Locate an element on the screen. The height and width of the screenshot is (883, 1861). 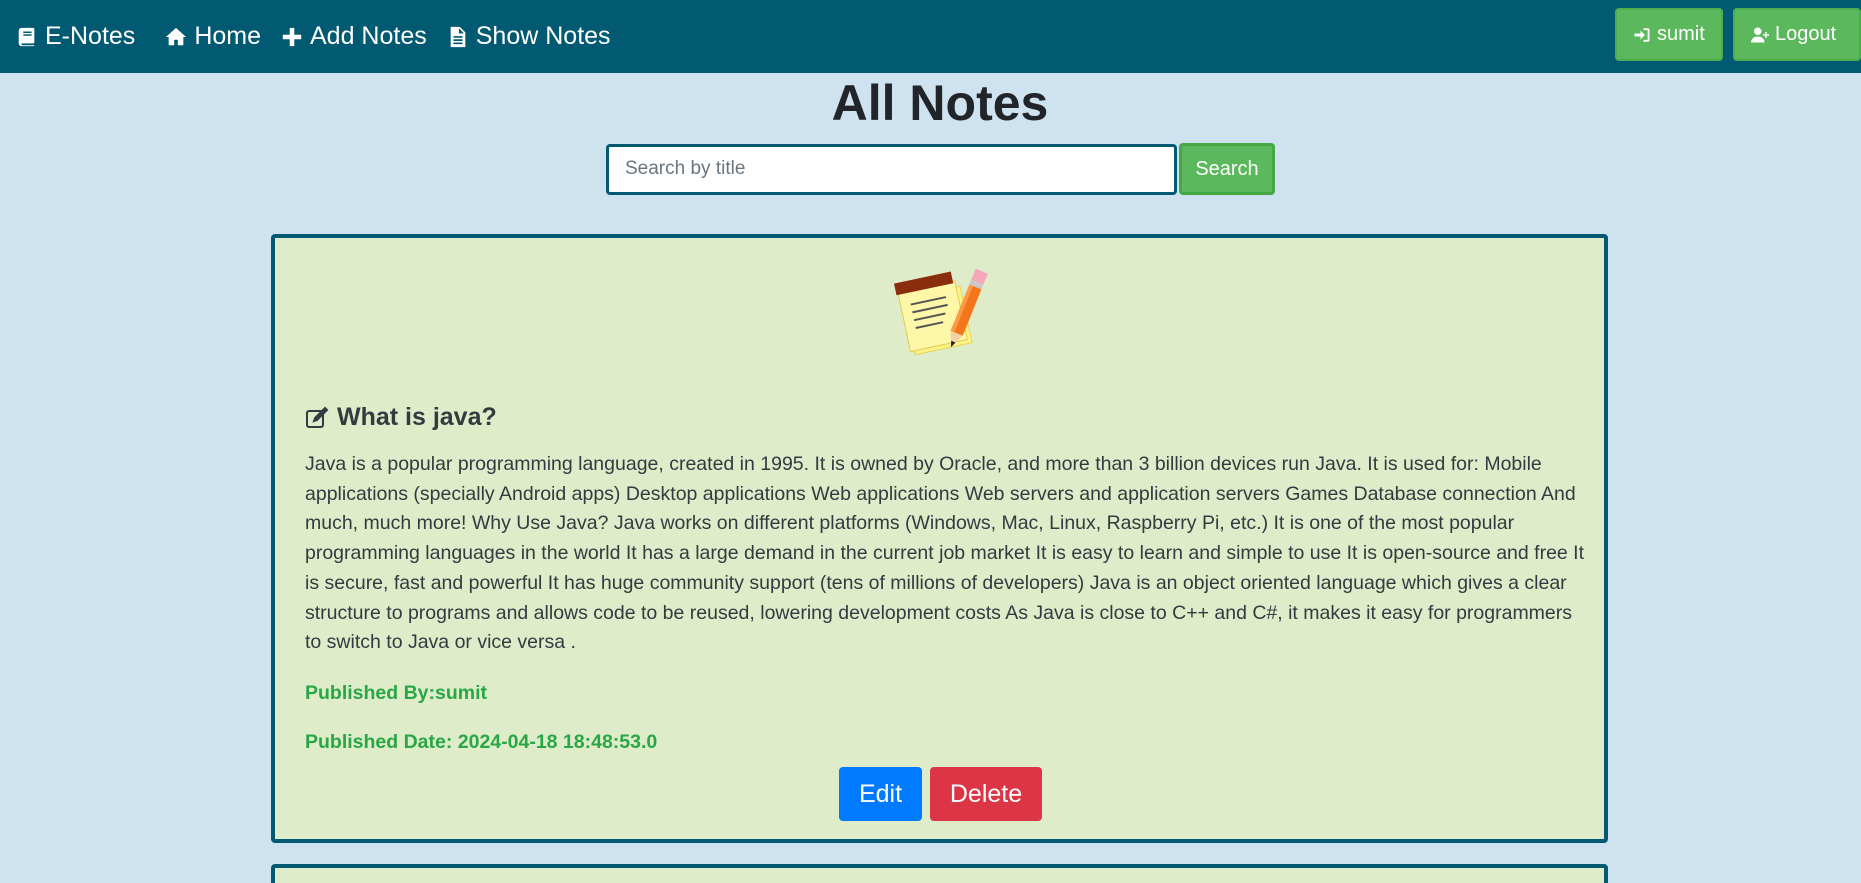
sign-in-icon is located at coordinates (1642, 34).